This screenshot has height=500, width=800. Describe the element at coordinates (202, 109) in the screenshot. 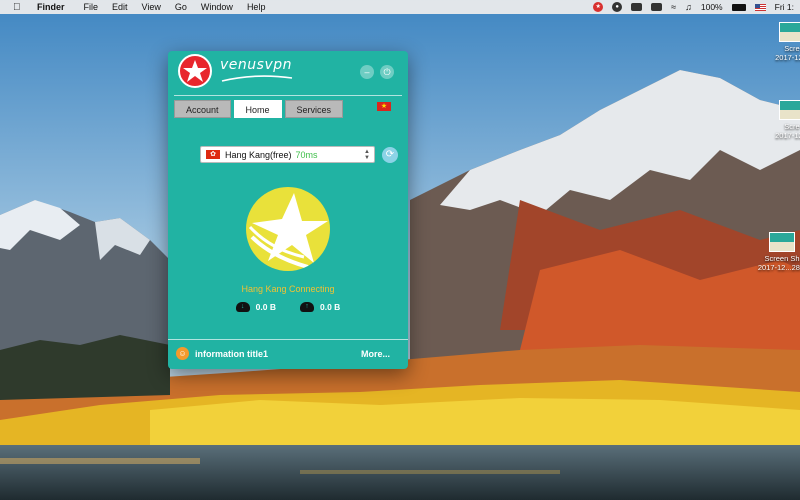

I see `tab-account: Account` at that location.